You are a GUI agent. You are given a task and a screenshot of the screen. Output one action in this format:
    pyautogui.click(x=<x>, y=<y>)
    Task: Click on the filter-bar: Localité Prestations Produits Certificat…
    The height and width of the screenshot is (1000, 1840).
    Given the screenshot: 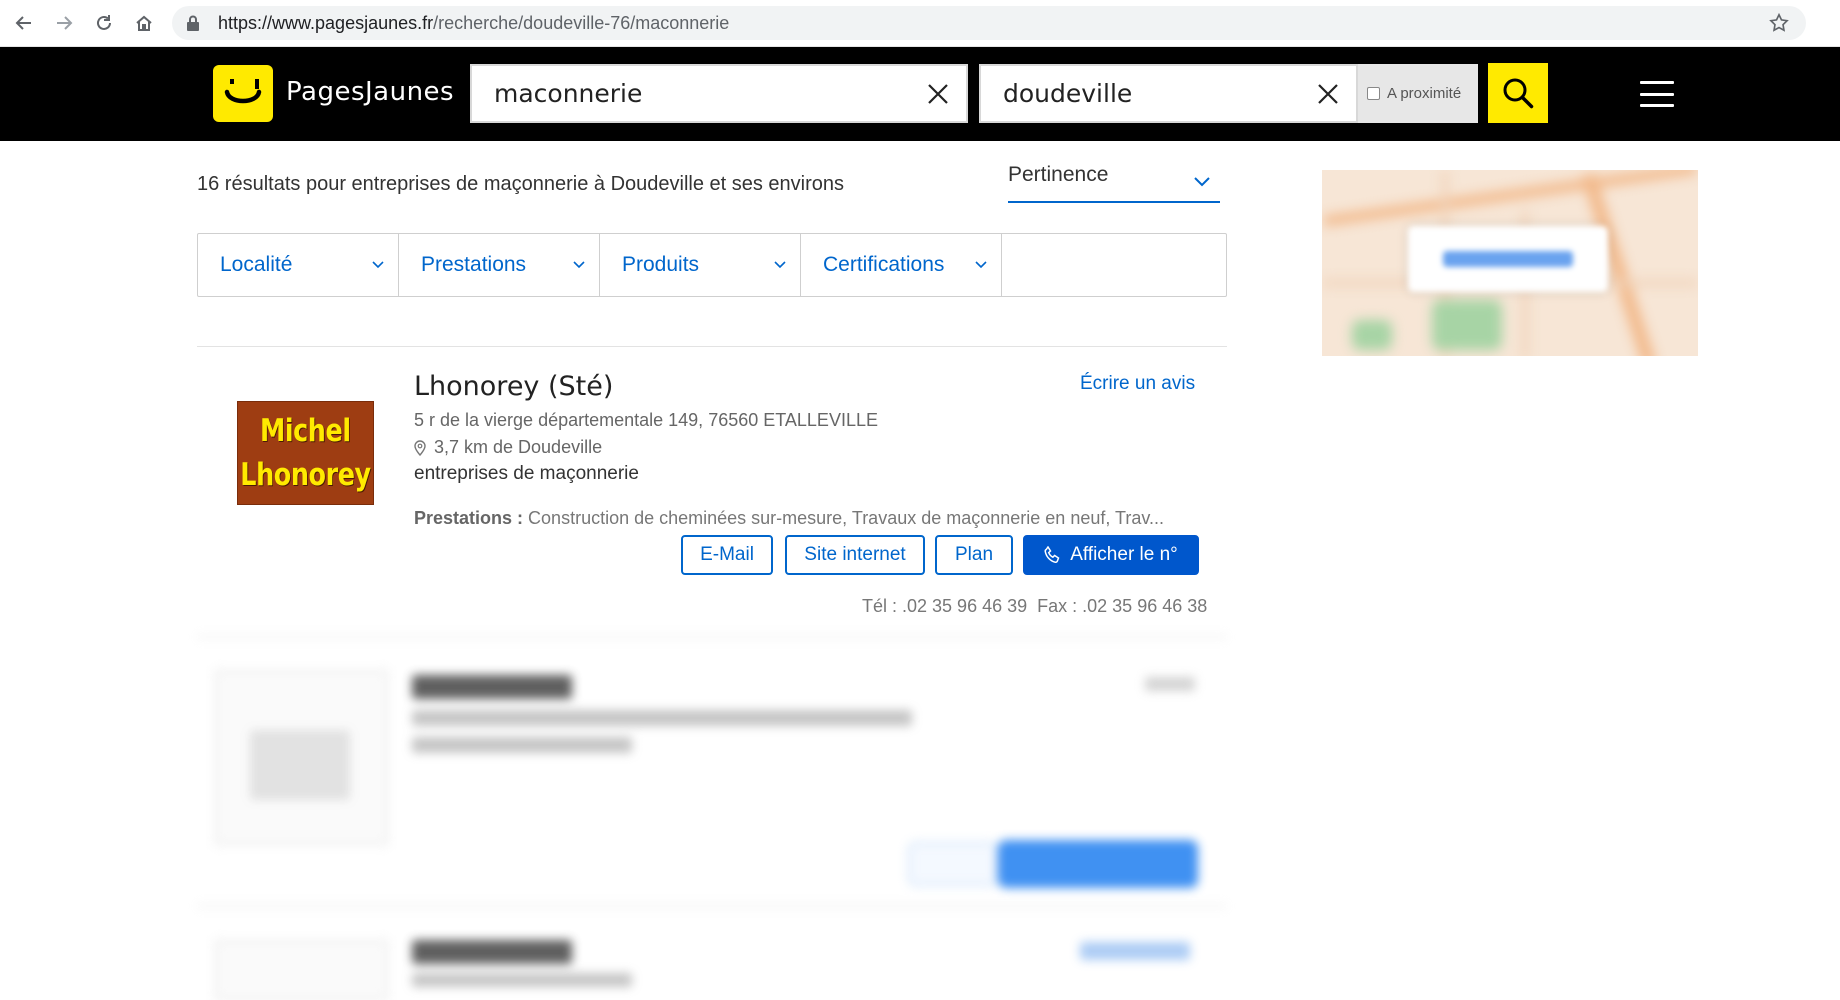 What is the action you would take?
    pyautogui.click(x=712, y=265)
    